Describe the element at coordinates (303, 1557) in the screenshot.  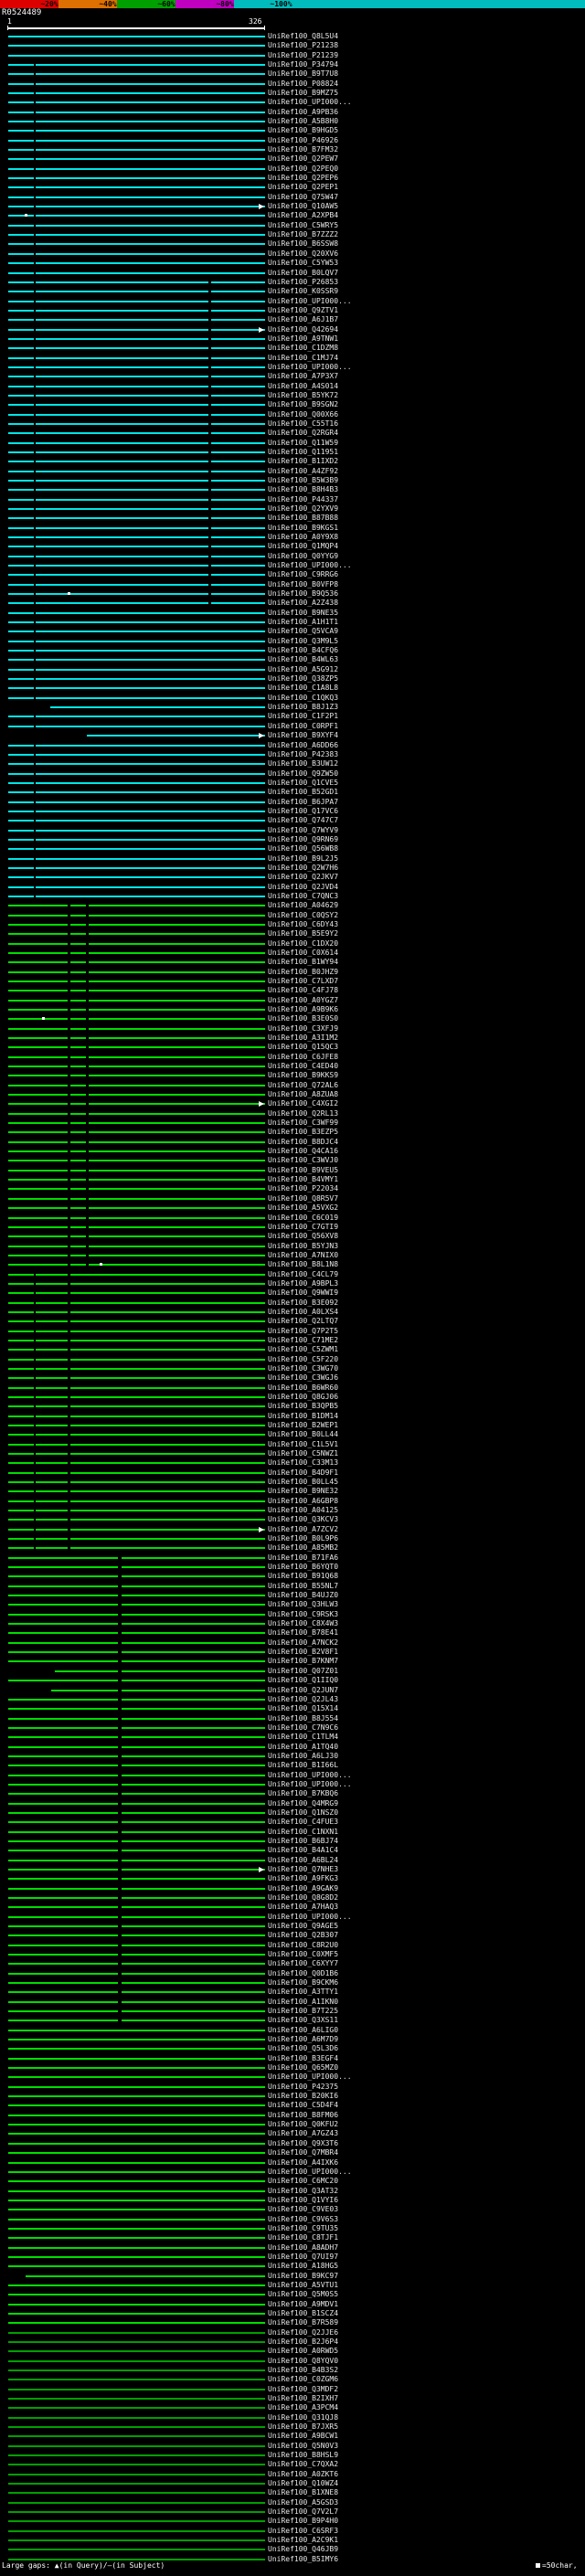
I see `subject-id-label: UniRef100_B71FA6` at that location.